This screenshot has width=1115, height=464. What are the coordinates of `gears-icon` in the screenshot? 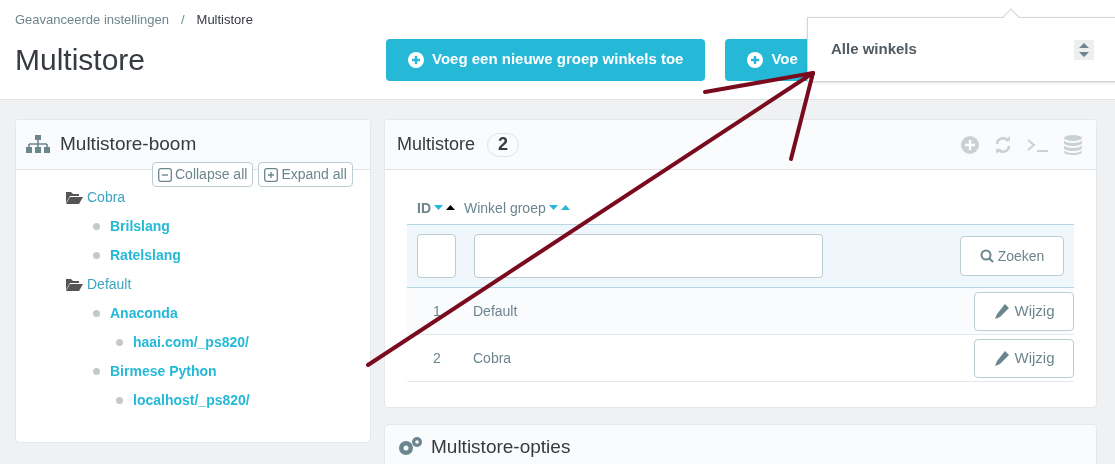 It's located at (410, 447).